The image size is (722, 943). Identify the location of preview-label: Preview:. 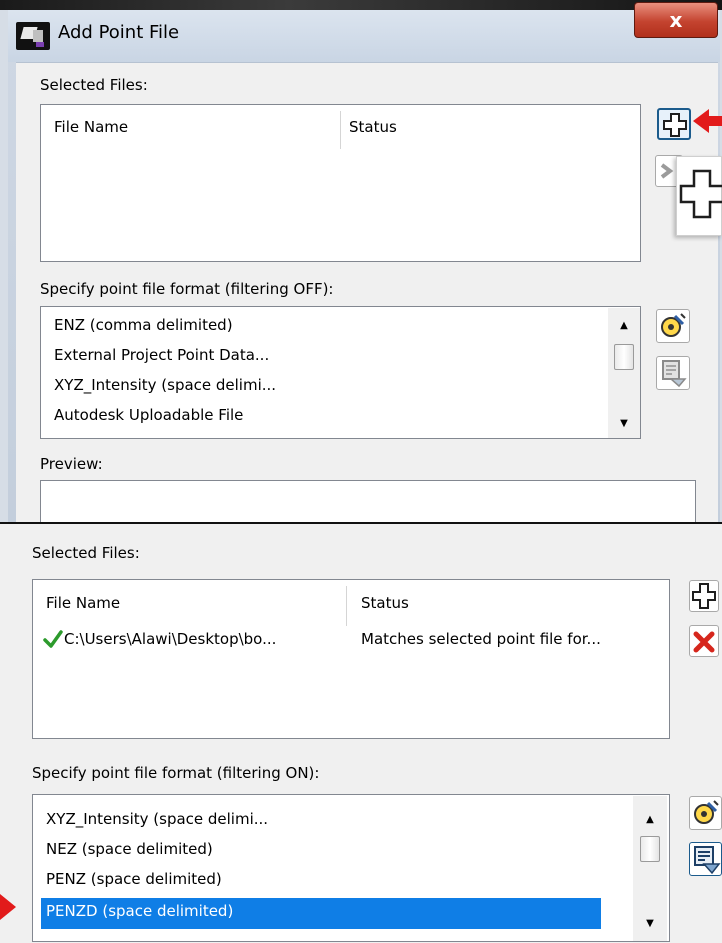
(71, 464).